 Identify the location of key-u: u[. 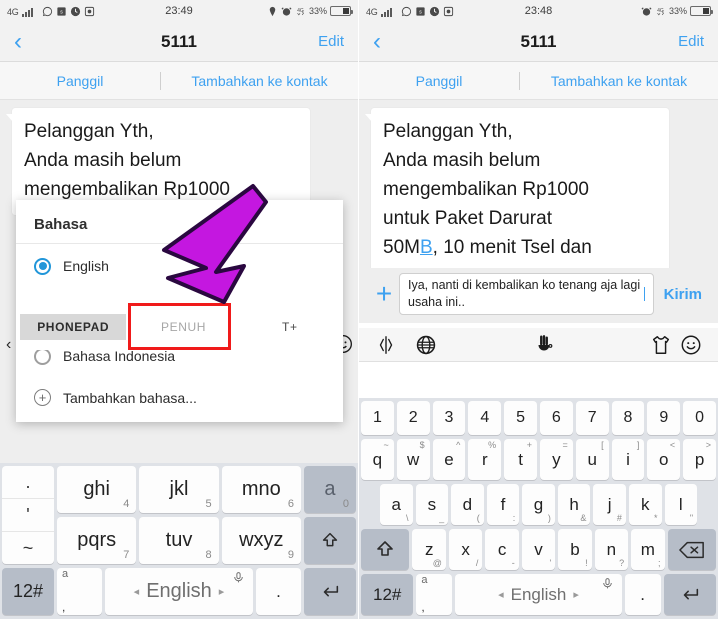
(592, 459).